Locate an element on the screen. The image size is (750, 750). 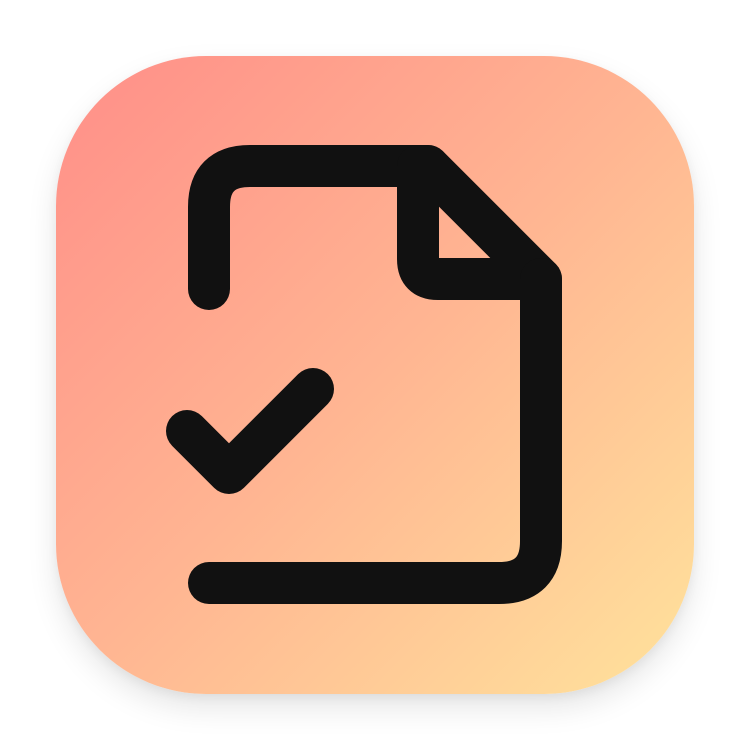
check-mark is located at coordinates (250, 431).